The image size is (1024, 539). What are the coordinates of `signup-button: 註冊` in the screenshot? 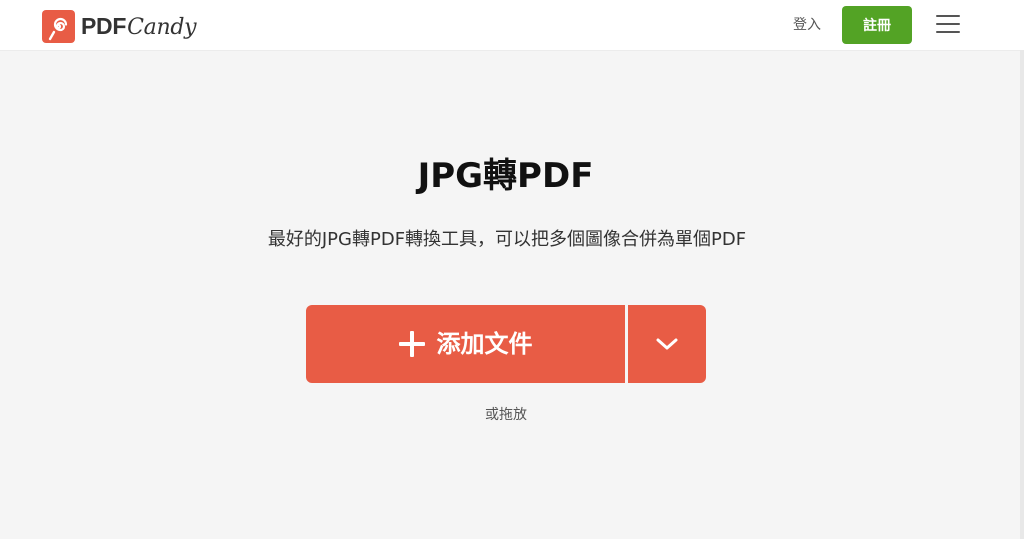 It's located at (877, 25).